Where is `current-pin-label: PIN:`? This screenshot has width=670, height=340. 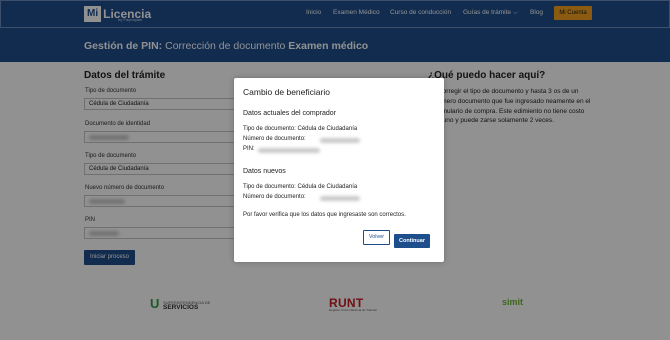
current-pin-label: PIN: is located at coordinates (249, 149).